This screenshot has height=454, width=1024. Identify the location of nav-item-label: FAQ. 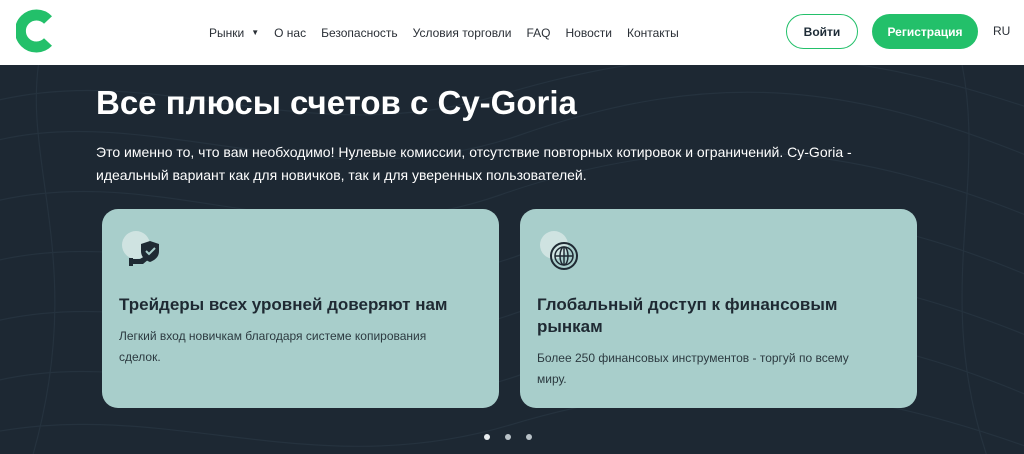
(538, 32).